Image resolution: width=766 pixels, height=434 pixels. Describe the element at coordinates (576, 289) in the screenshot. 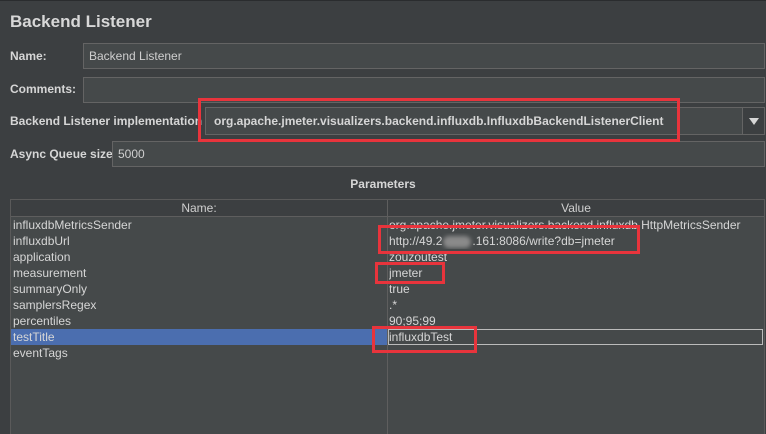

I see `param-value: true` at that location.